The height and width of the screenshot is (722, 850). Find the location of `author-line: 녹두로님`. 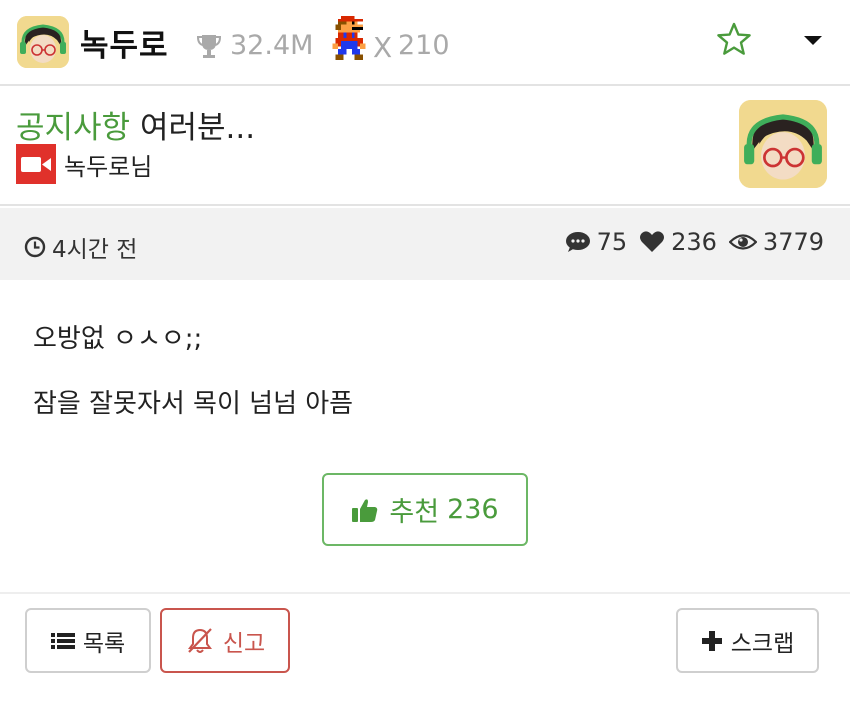

author-line: 녹두로님 is located at coordinates (84, 164).